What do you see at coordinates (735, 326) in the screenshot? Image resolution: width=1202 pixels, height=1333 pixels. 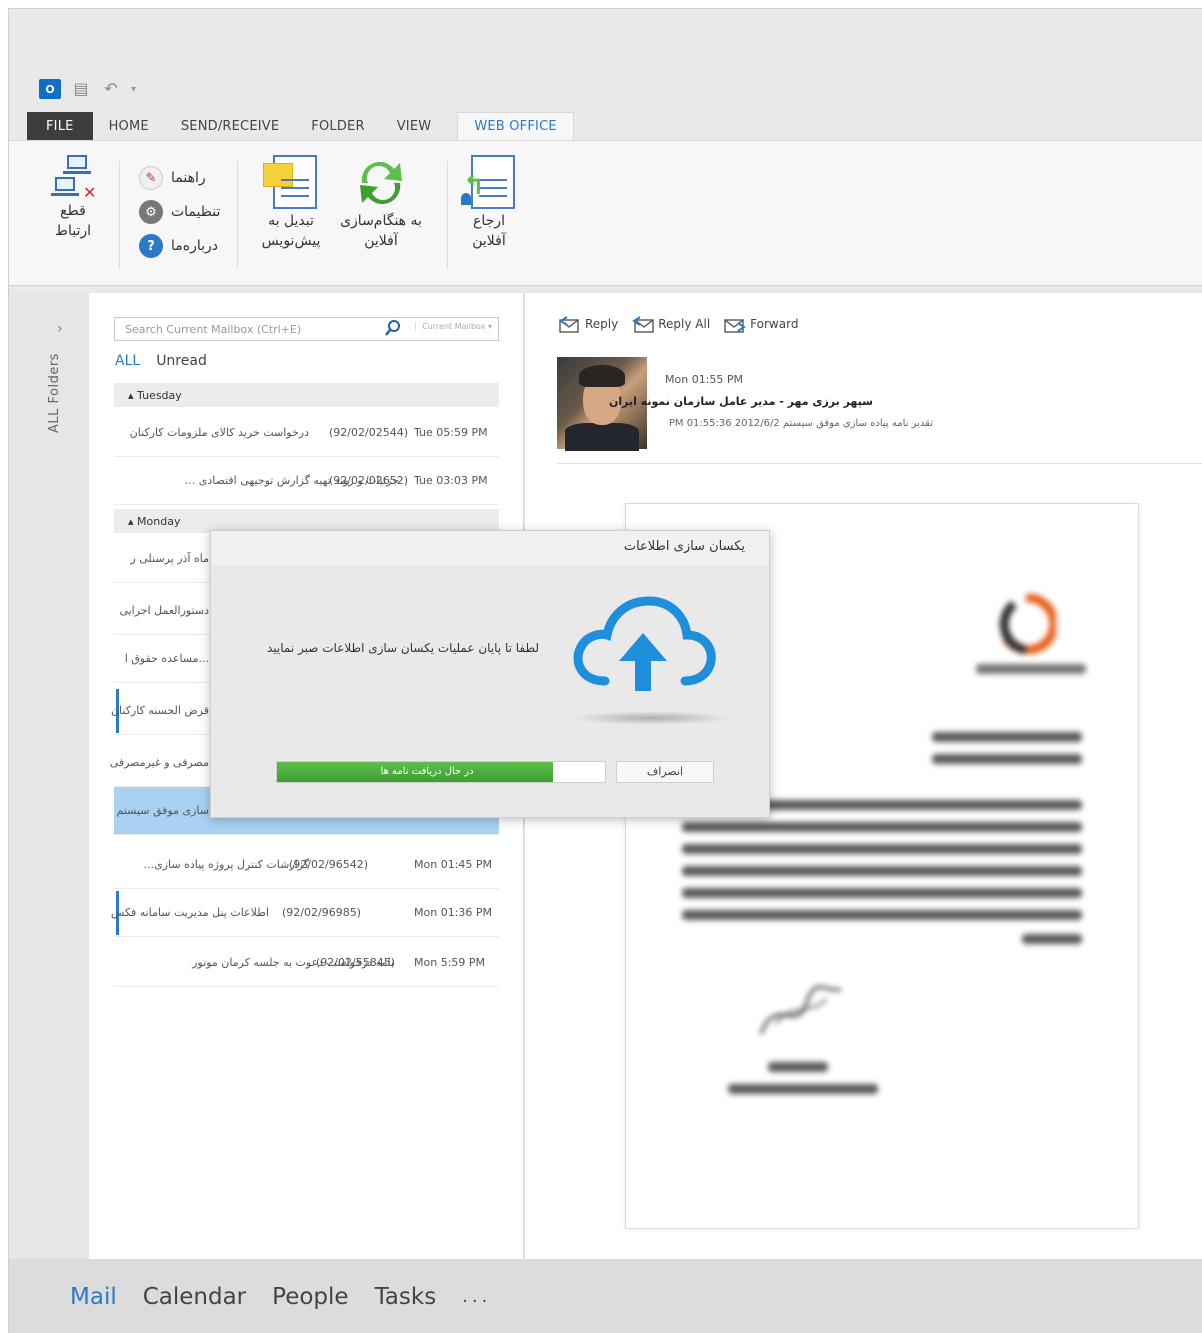 I see `forward-icon` at bounding box center [735, 326].